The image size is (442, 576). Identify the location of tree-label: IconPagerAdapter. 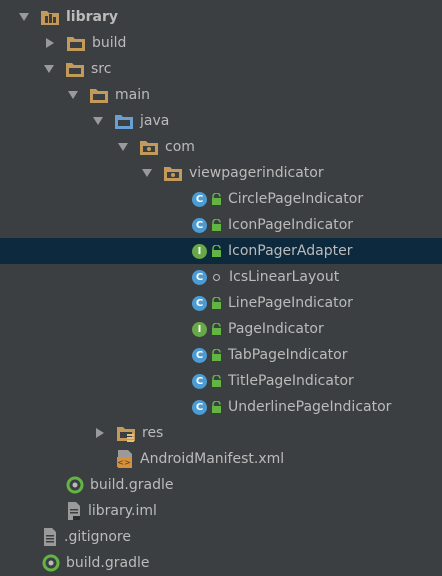
(290, 251).